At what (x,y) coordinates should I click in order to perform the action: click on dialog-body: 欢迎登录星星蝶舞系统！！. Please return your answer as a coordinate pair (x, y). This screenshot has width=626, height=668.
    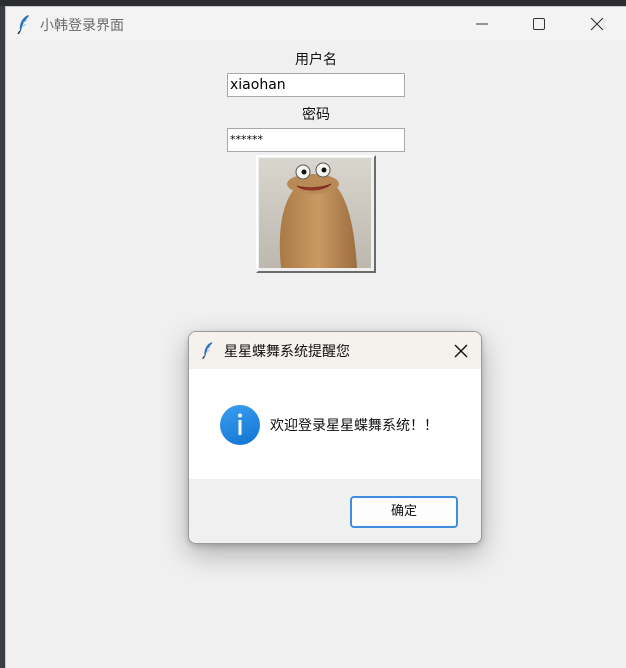
    Looking at the image, I should click on (335, 424).